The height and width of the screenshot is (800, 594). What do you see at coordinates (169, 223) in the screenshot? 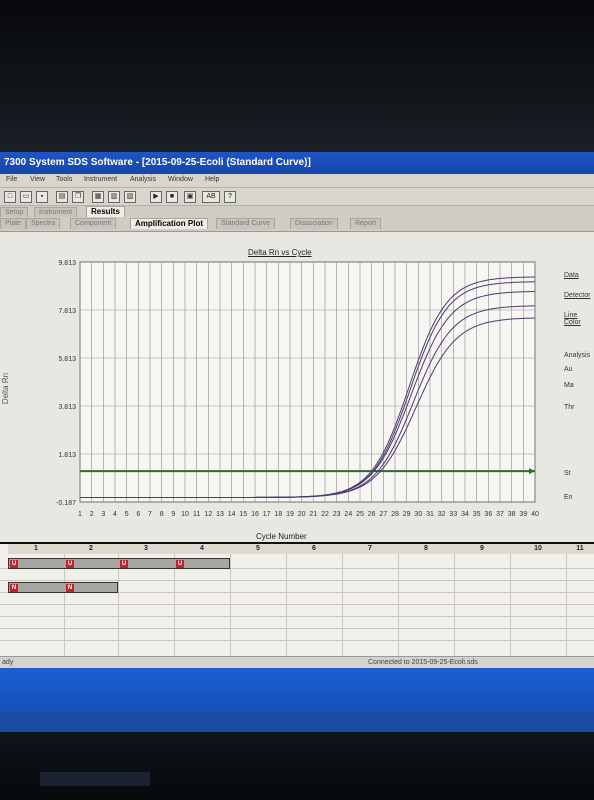
I see `tab-amplification-plot: Amplification Plot` at bounding box center [169, 223].